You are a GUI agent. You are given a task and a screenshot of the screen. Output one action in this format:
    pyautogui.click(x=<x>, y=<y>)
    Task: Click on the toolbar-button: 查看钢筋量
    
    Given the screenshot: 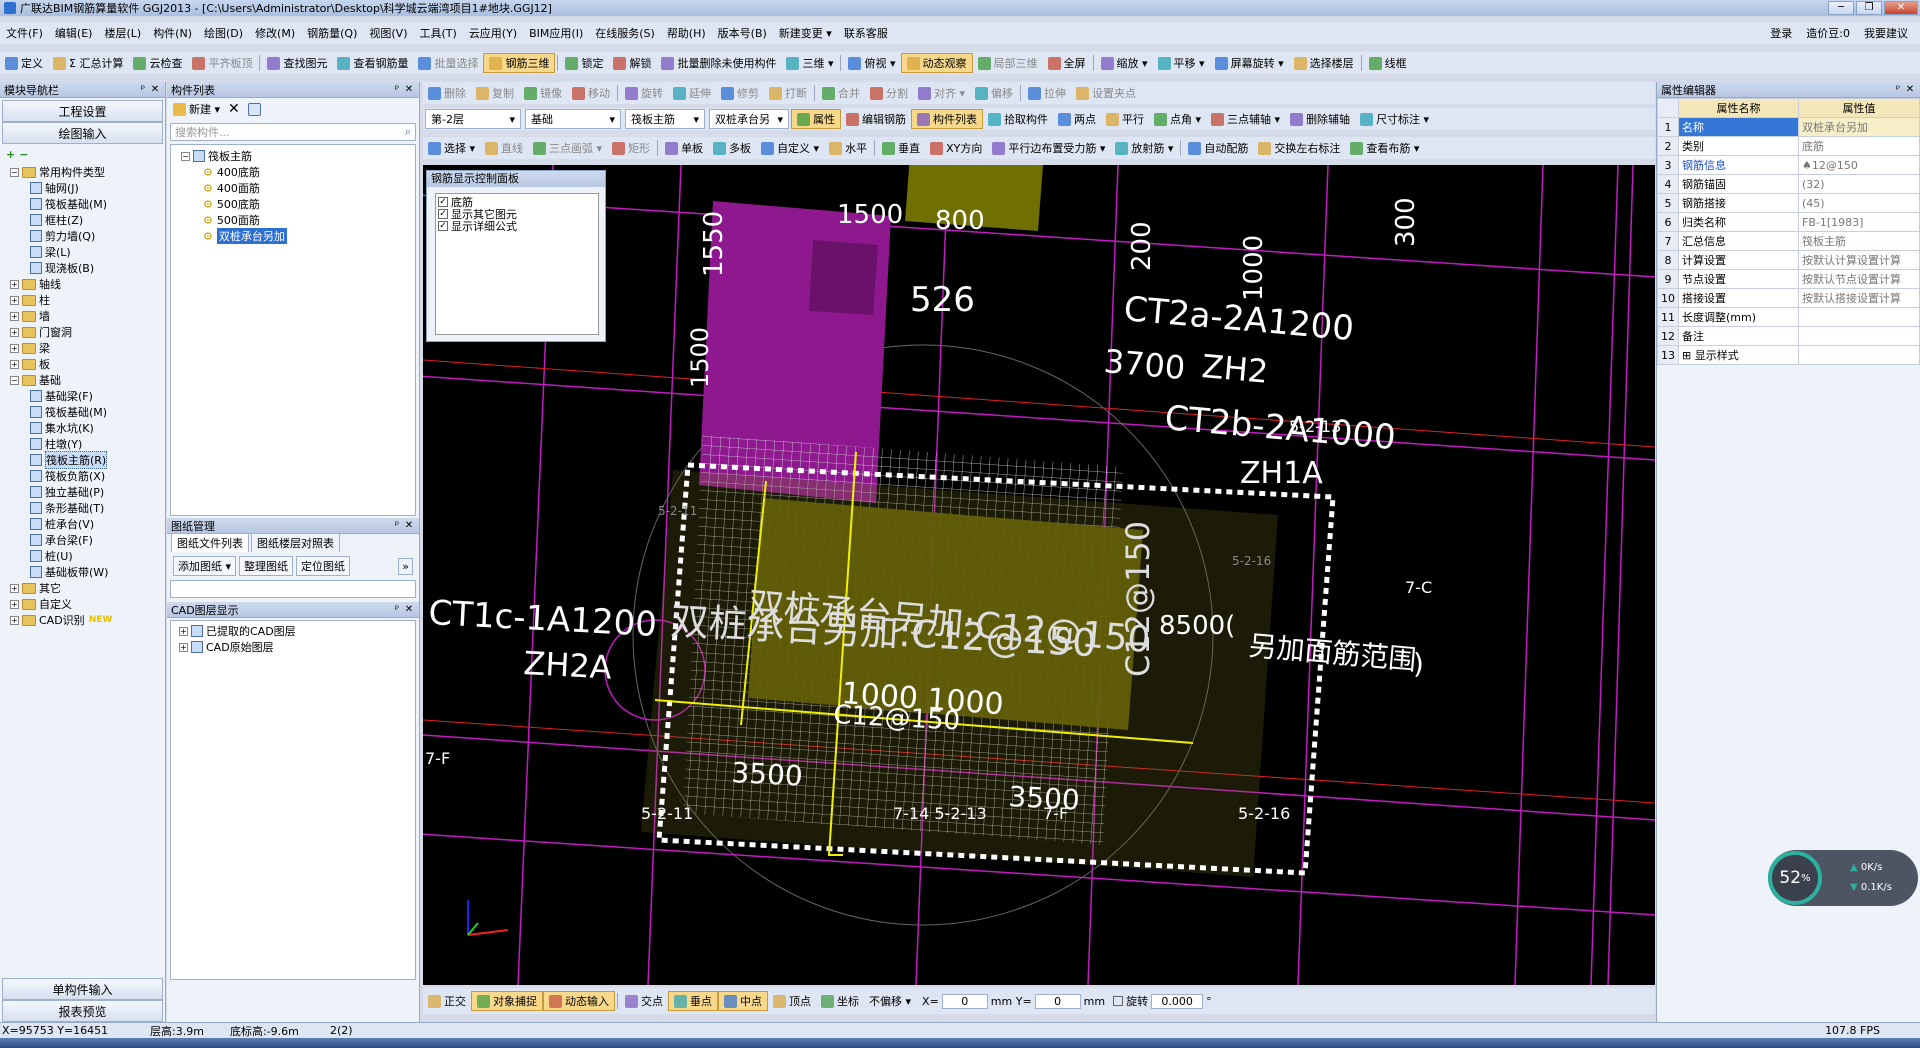 What is the action you would take?
    pyautogui.click(x=372, y=63)
    